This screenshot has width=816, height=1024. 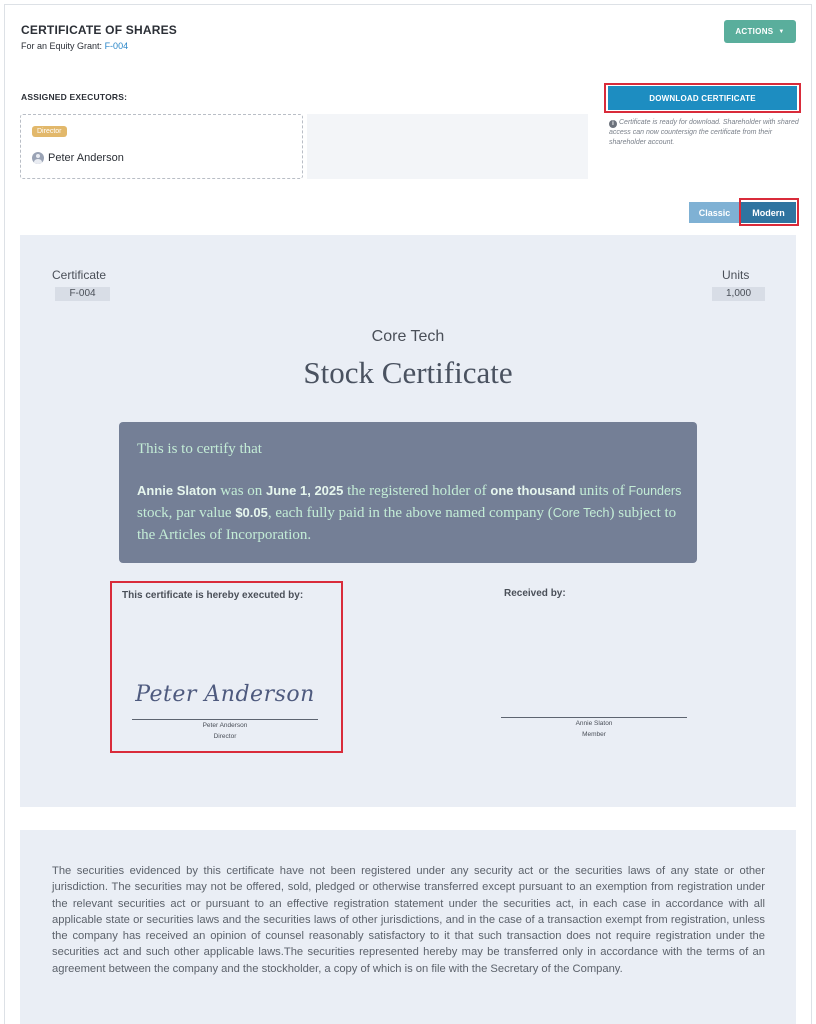 I want to click on grant-line: For an Equity Grant: F-004, so click(x=74, y=46).